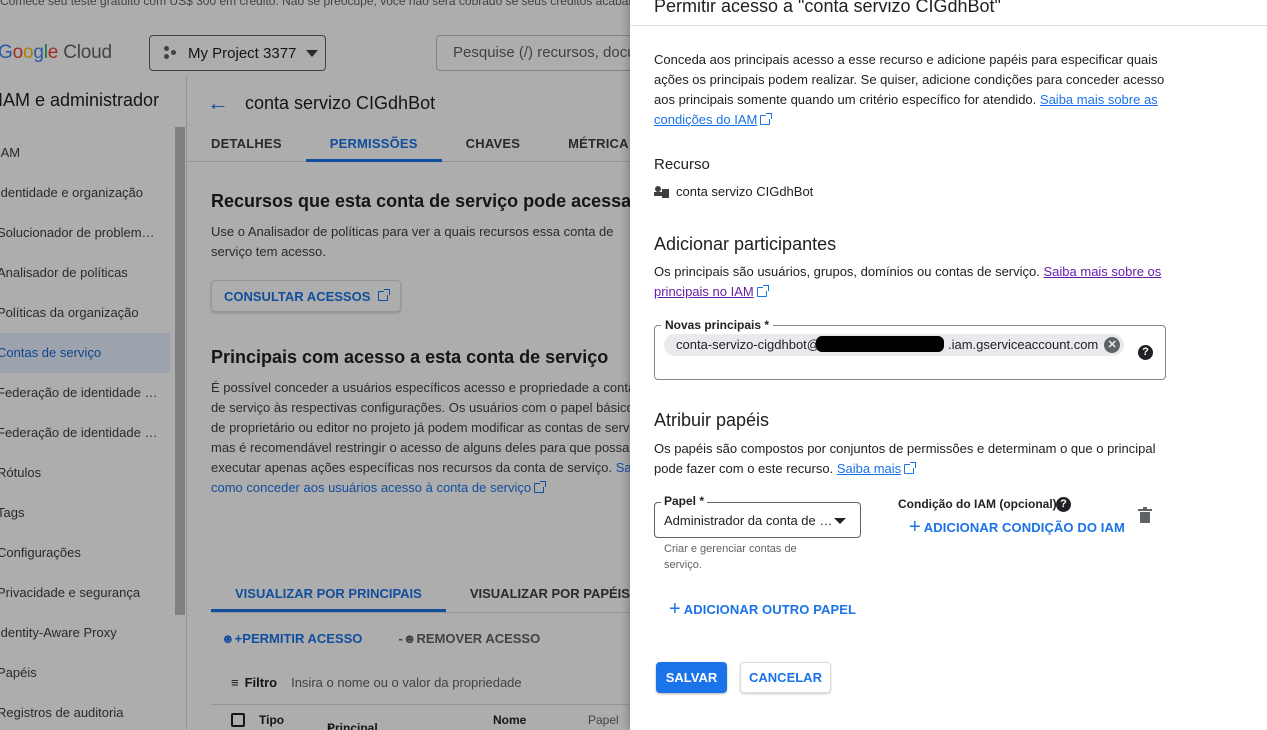 This screenshot has height=730, width=1267. I want to click on assign-roles-heading: Atribuir papéis, so click(712, 420).